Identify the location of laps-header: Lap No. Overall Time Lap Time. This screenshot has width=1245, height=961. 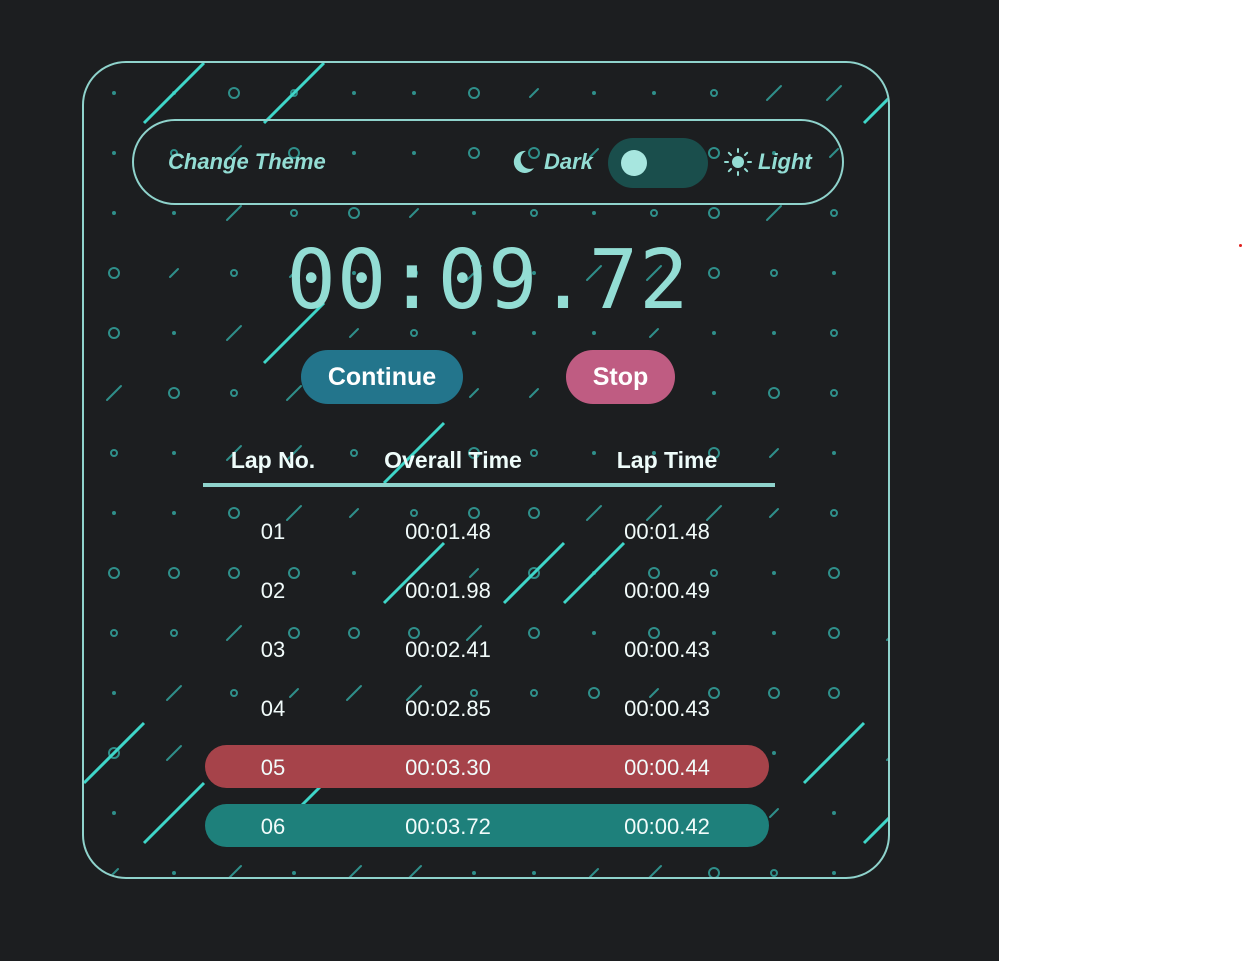
(489, 464).